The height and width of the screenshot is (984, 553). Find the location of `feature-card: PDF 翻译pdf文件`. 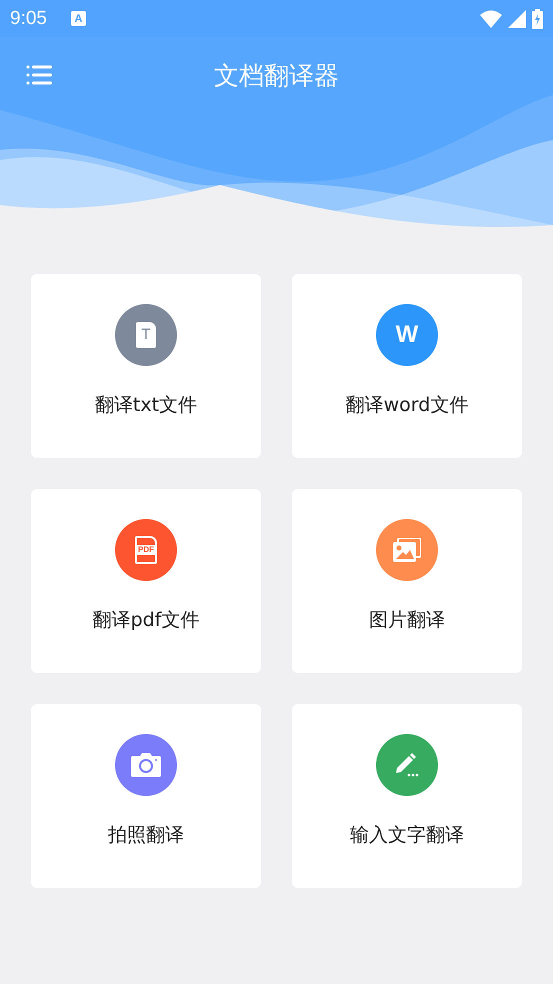

feature-card: PDF 翻译pdf文件 is located at coordinates (146, 581).